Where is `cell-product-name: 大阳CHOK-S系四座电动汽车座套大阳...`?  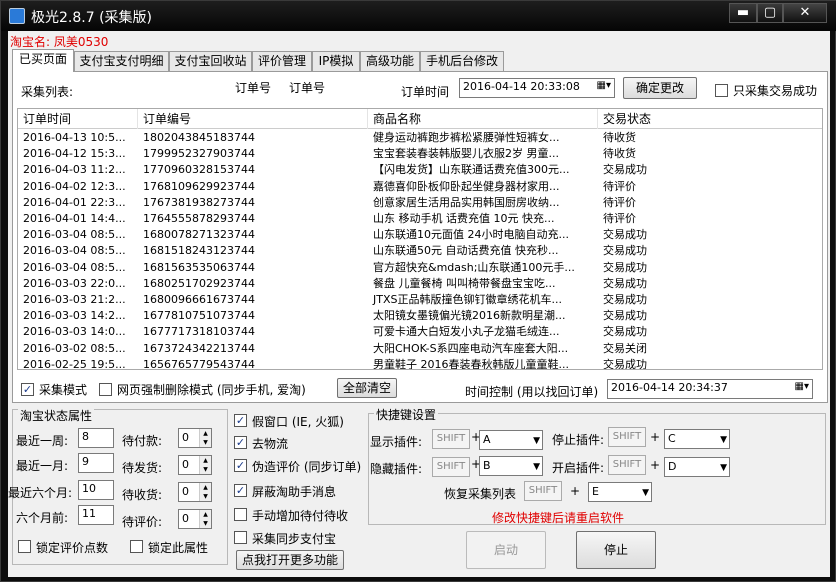 cell-product-name: 大阳CHOK-S系四座电动汽车座套大阳... is located at coordinates (471, 348).